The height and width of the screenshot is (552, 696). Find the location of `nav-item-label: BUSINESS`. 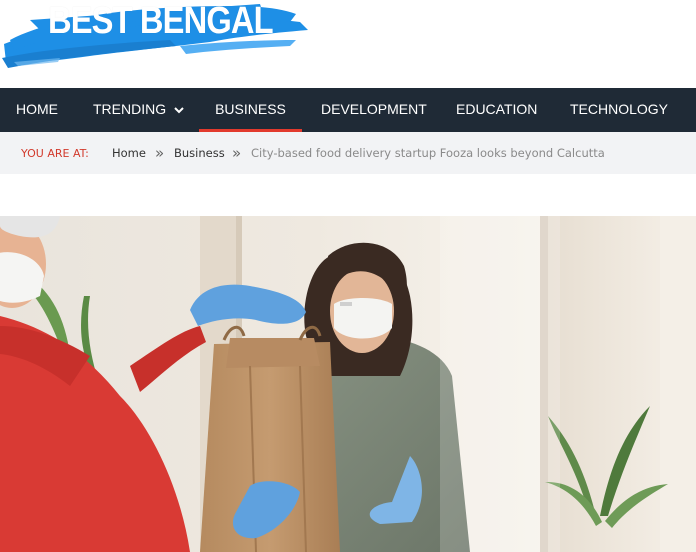

nav-item-label: BUSINESS is located at coordinates (250, 109).